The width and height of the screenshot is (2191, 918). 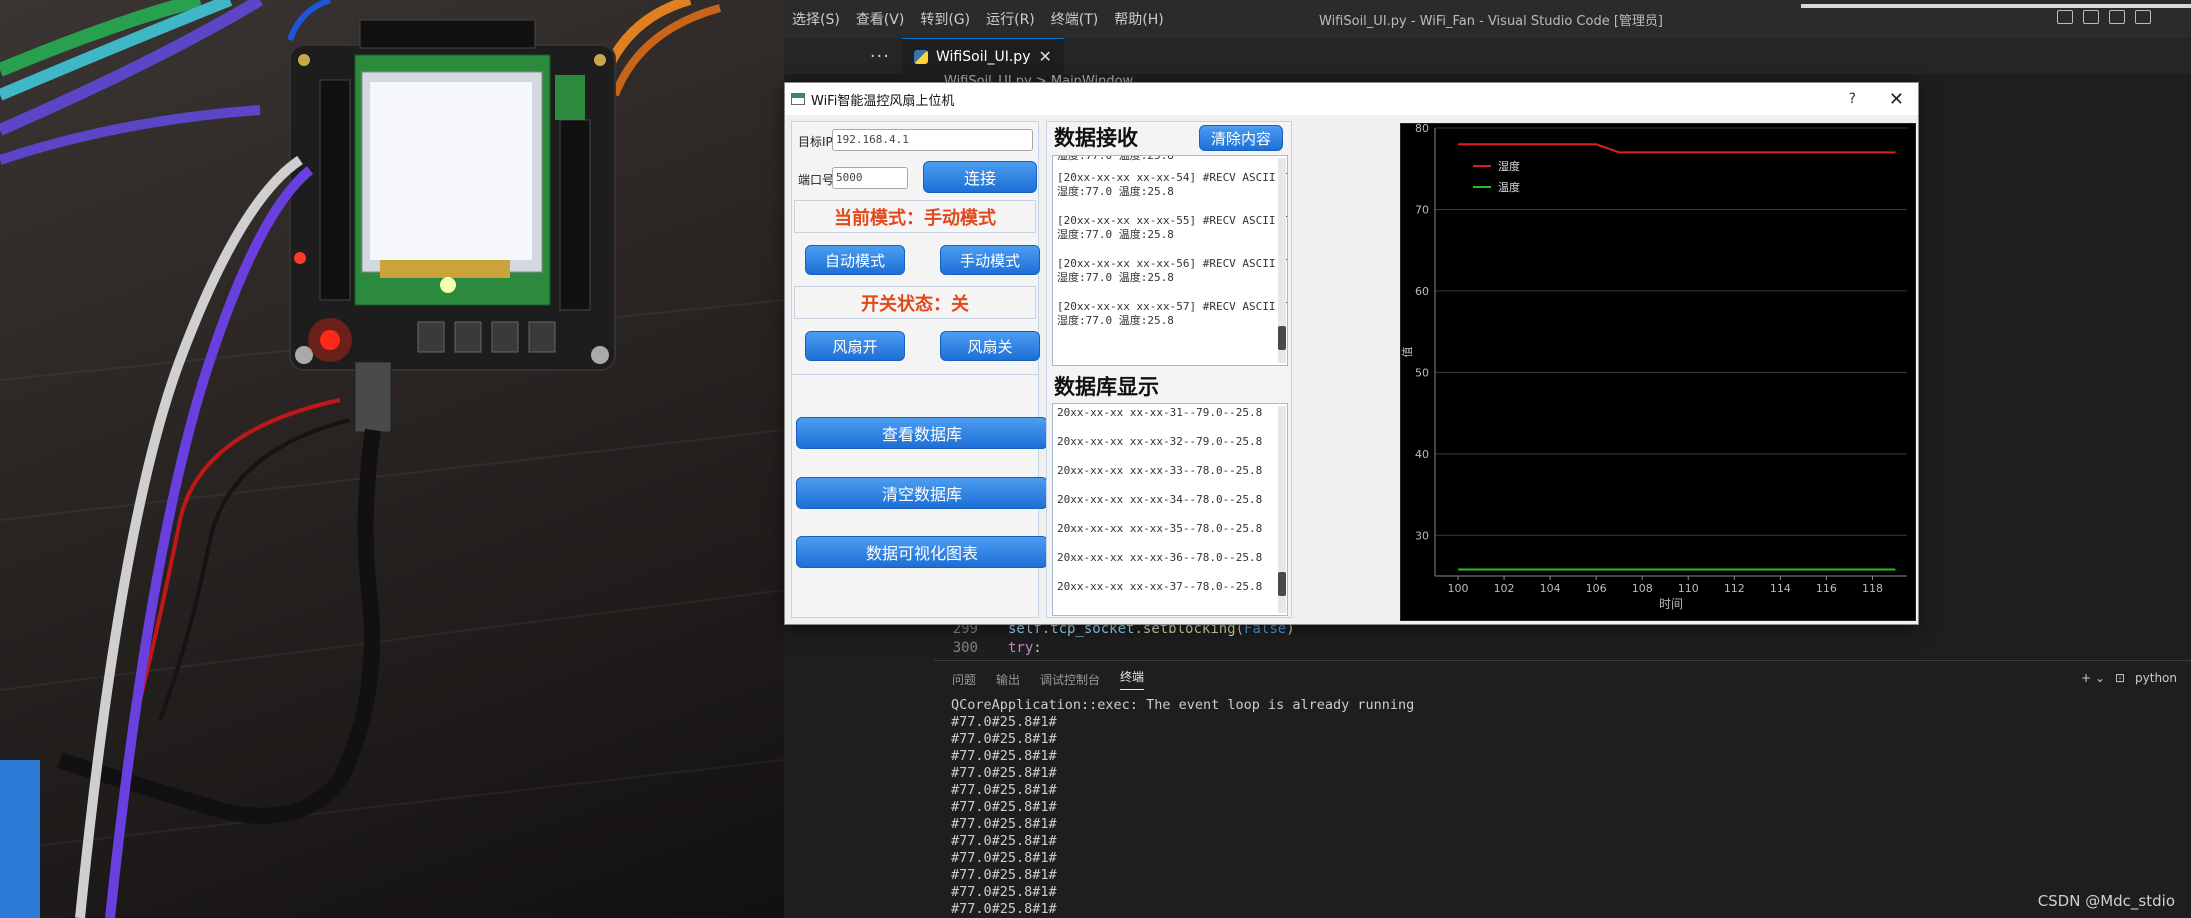 I want to click on app-title: WiFi智能温控风扇上位机, so click(x=883, y=101).